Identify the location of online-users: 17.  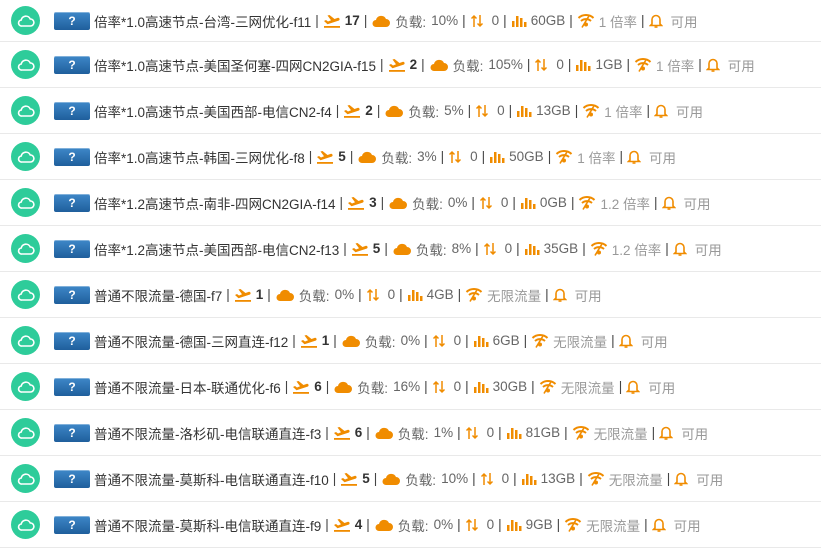
(352, 20).